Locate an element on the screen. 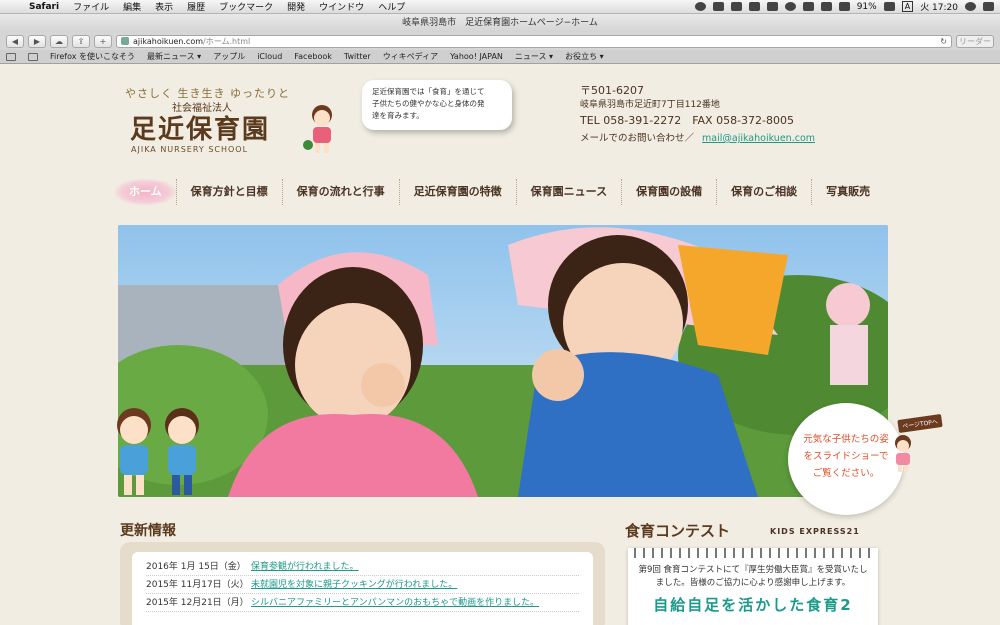  menu-window: ウインドウ is located at coordinates (341, 6).